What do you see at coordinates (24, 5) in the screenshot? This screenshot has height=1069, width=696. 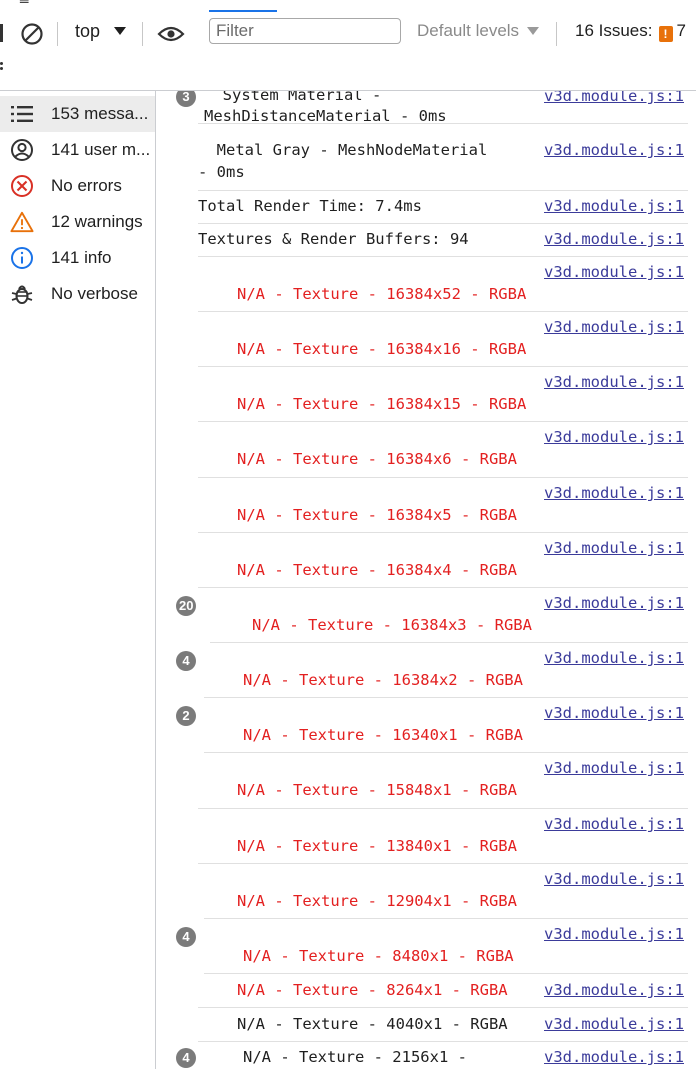 I see `panel-icon: ═` at bounding box center [24, 5].